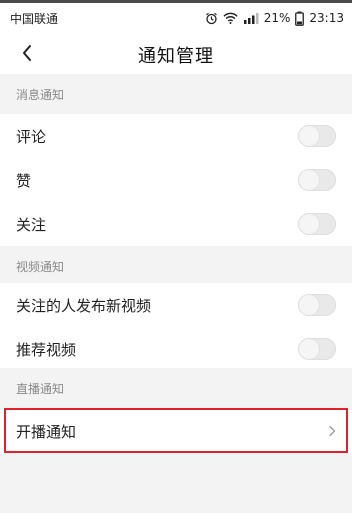  I want to click on battery-icon, so click(300, 18).